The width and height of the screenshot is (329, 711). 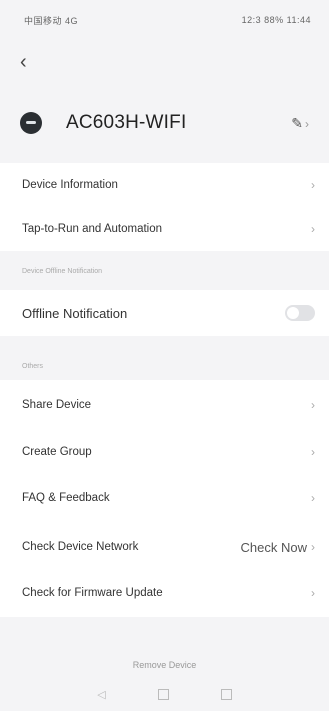 I want to click on device-information-label: Device Information, so click(x=70, y=185).